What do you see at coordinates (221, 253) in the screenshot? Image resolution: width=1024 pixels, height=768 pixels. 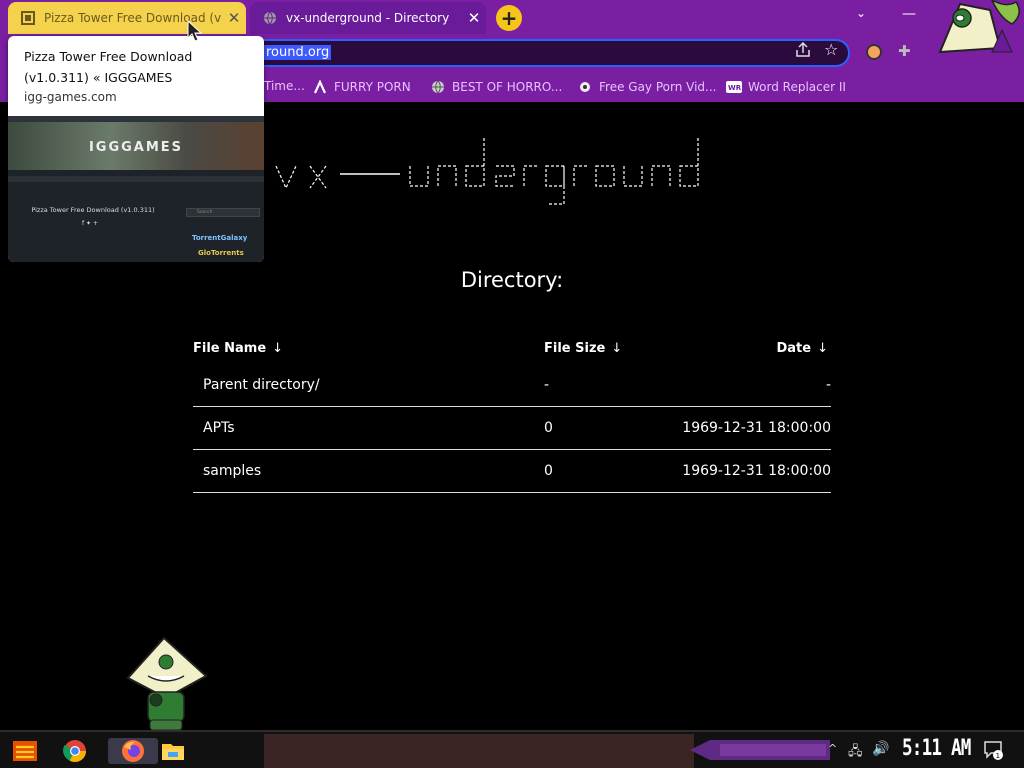 I see `preview-glotorrents-logo: GloTorrents` at bounding box center [221, 253].